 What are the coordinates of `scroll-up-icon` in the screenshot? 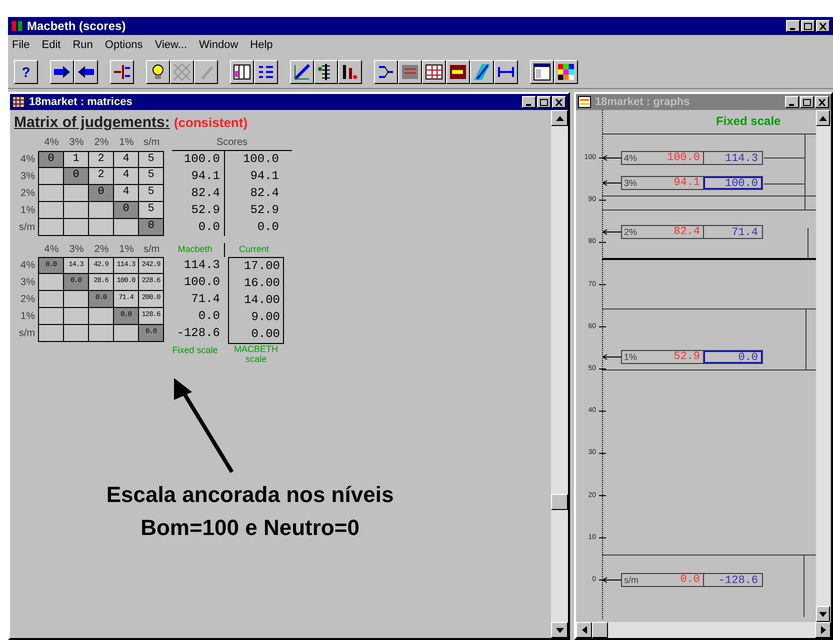 It's located at (560, 118).